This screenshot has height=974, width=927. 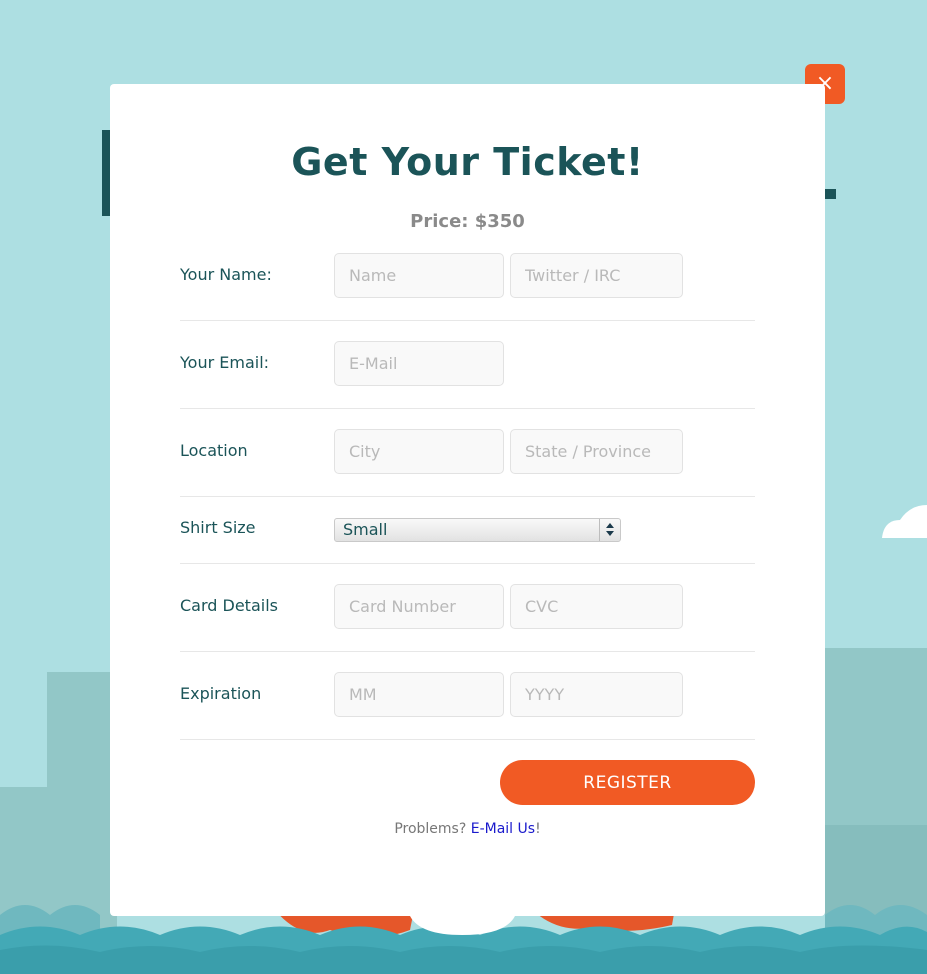 I want to click on email-us-link: E-Mail Us, so click(x=503, y=829).